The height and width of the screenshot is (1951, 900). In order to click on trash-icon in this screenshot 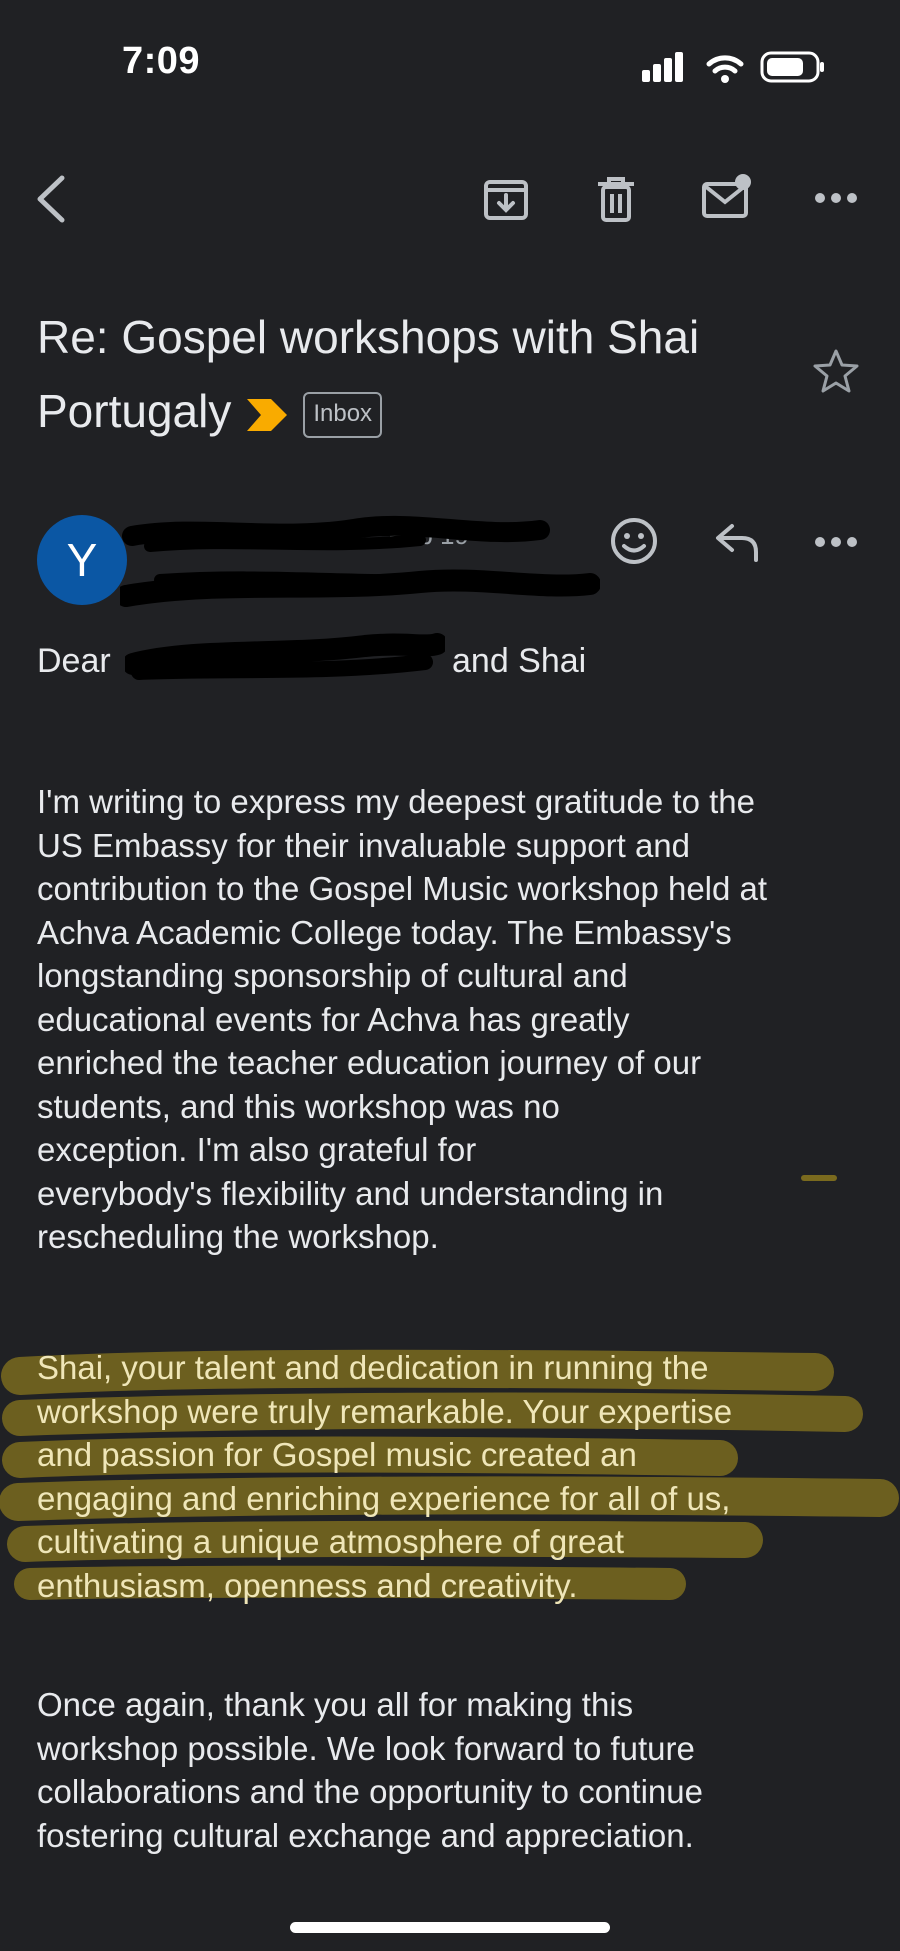, I will do `click(616, 199)`.